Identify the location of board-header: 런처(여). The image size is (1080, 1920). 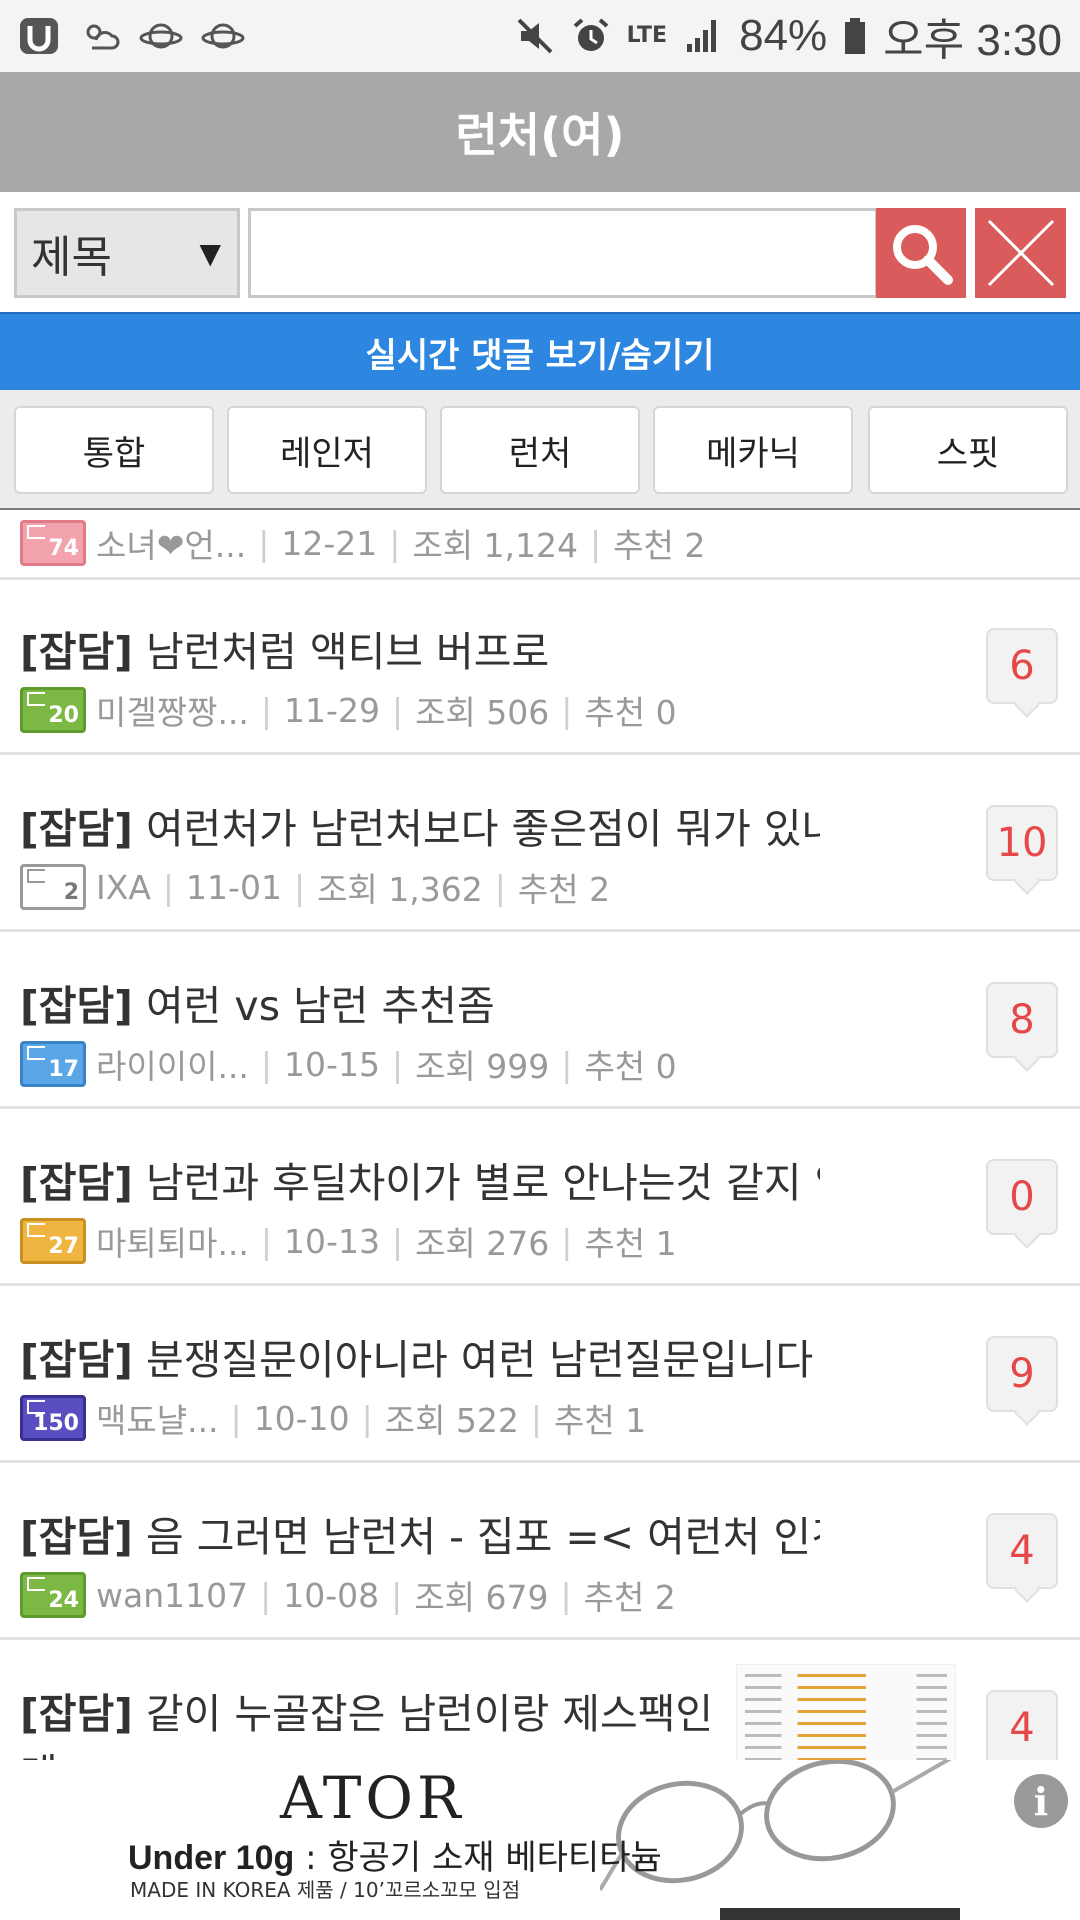
(540, 132).